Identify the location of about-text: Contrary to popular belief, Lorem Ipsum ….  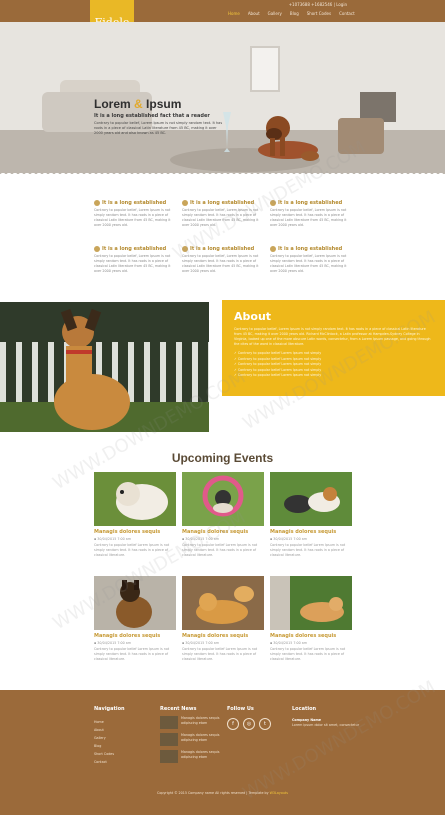
(332, 336).